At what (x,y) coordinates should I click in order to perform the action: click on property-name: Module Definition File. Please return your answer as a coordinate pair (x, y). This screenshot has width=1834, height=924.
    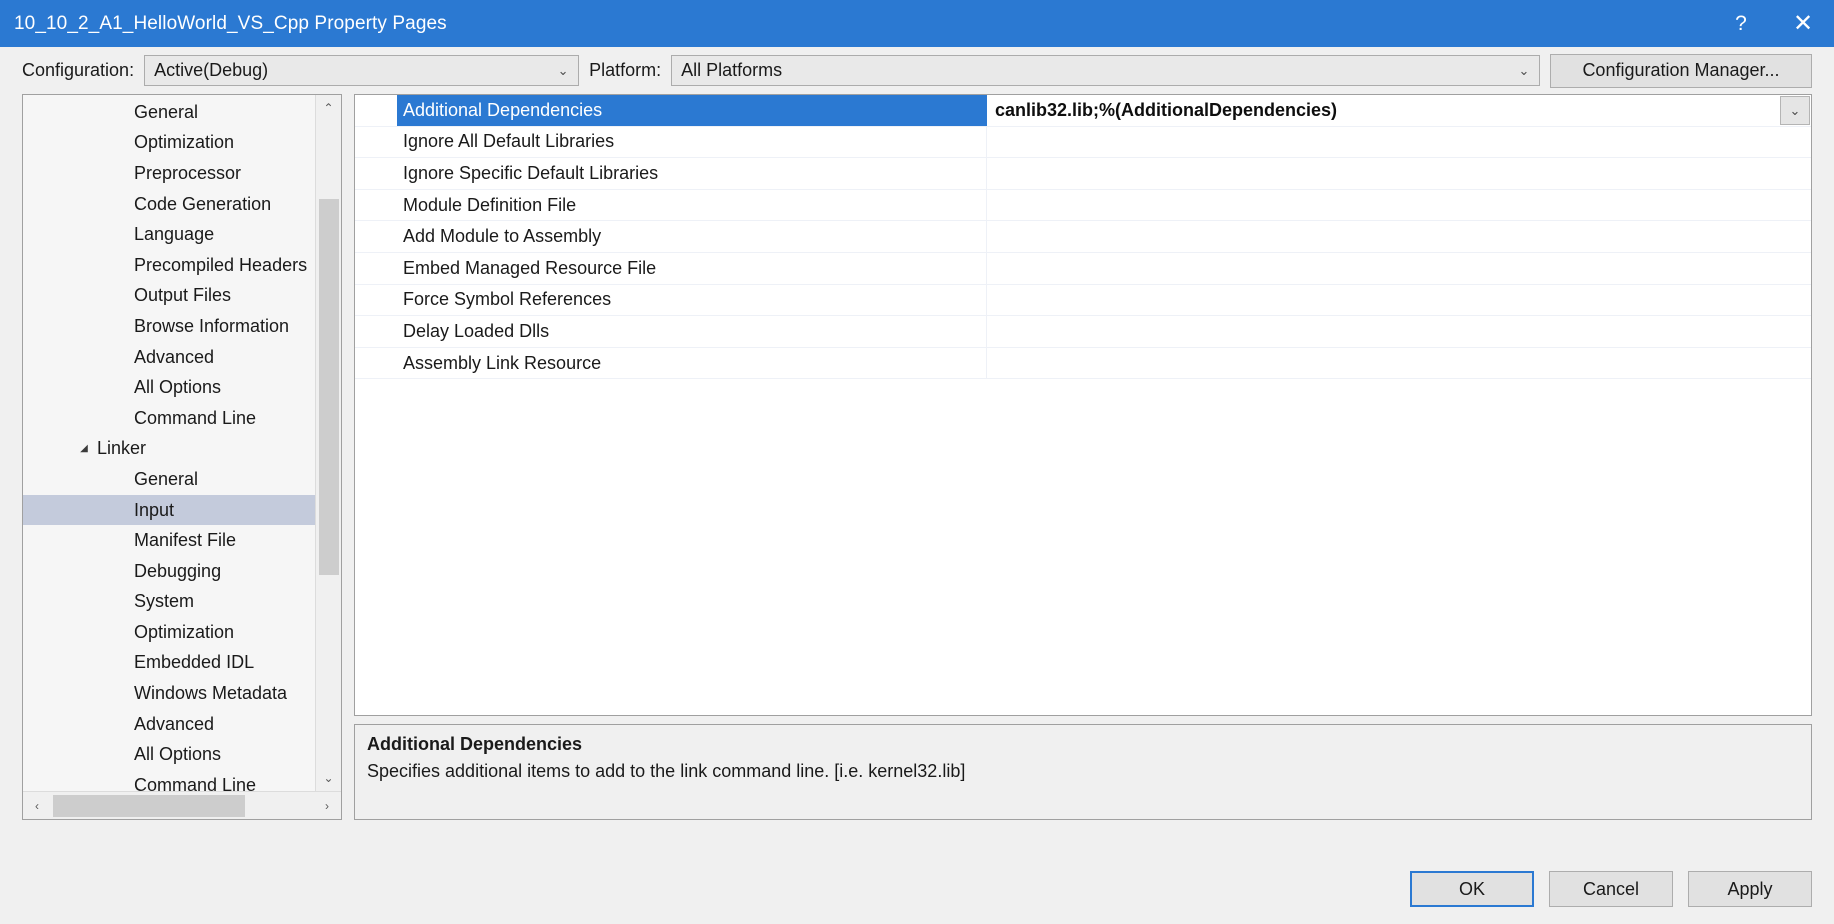
    Looking at the image, I should click on (692, 205).